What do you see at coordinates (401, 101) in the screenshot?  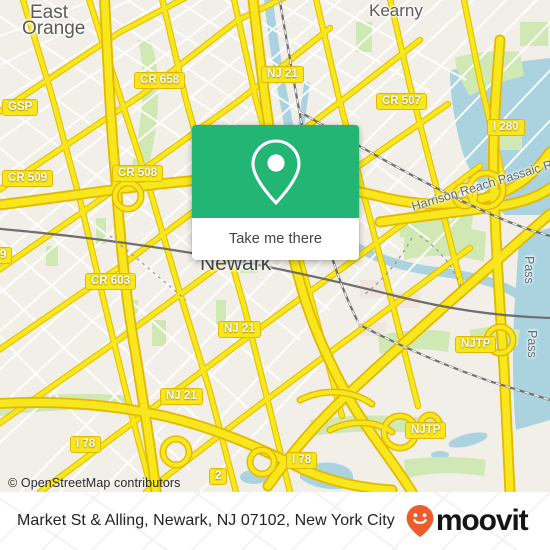 I see `road-shield-cr-507: CR 507` at bounding box center [401, 101].